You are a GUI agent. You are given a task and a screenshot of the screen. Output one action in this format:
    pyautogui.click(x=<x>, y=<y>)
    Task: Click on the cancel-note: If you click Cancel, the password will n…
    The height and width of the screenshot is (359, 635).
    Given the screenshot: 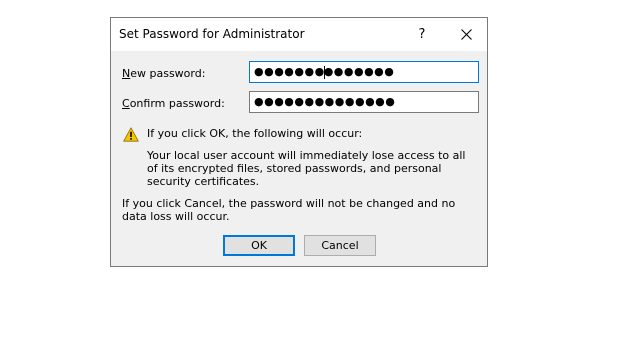 What is the action you would take?
    pyautogui.click(x=289, y=210)
    